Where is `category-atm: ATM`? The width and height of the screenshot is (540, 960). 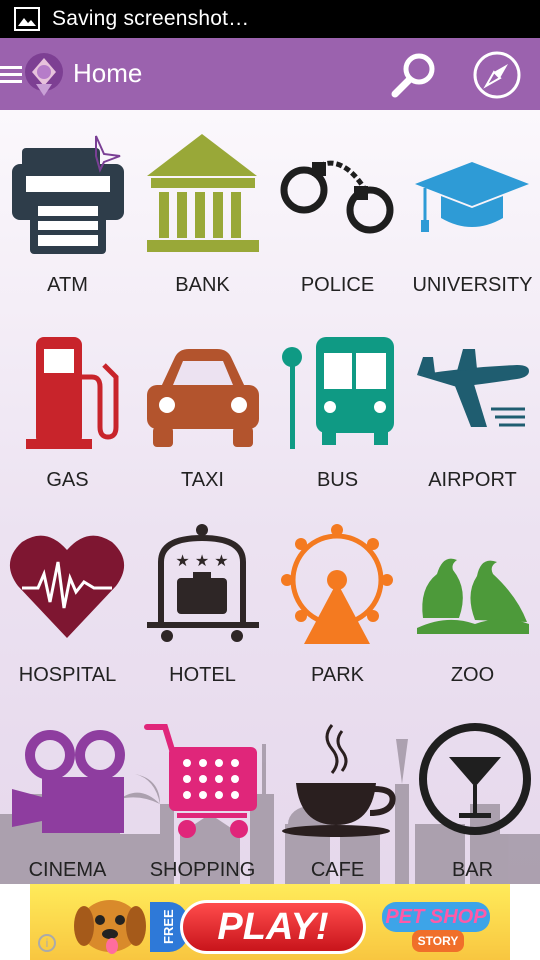 category-atm: ATM is located at coordinates (67, 207).